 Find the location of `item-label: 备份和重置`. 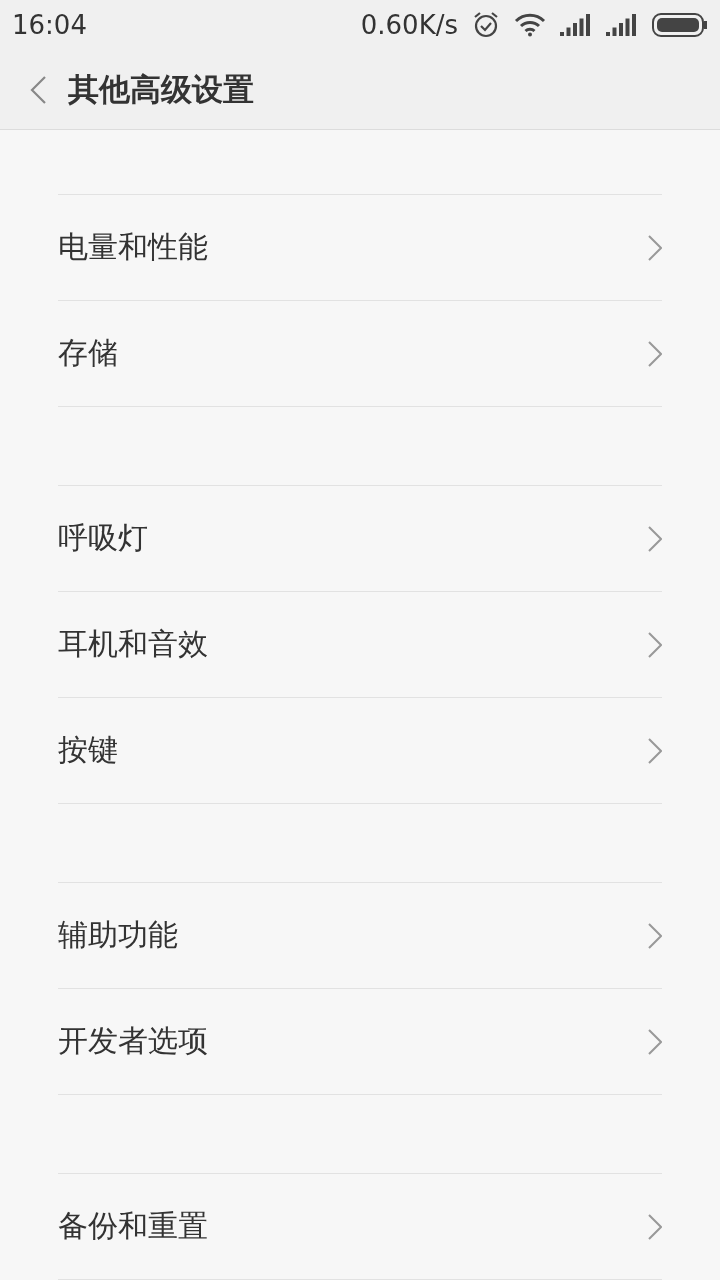

item-label: 备份和重置 is located at coordinates (133, 1226).